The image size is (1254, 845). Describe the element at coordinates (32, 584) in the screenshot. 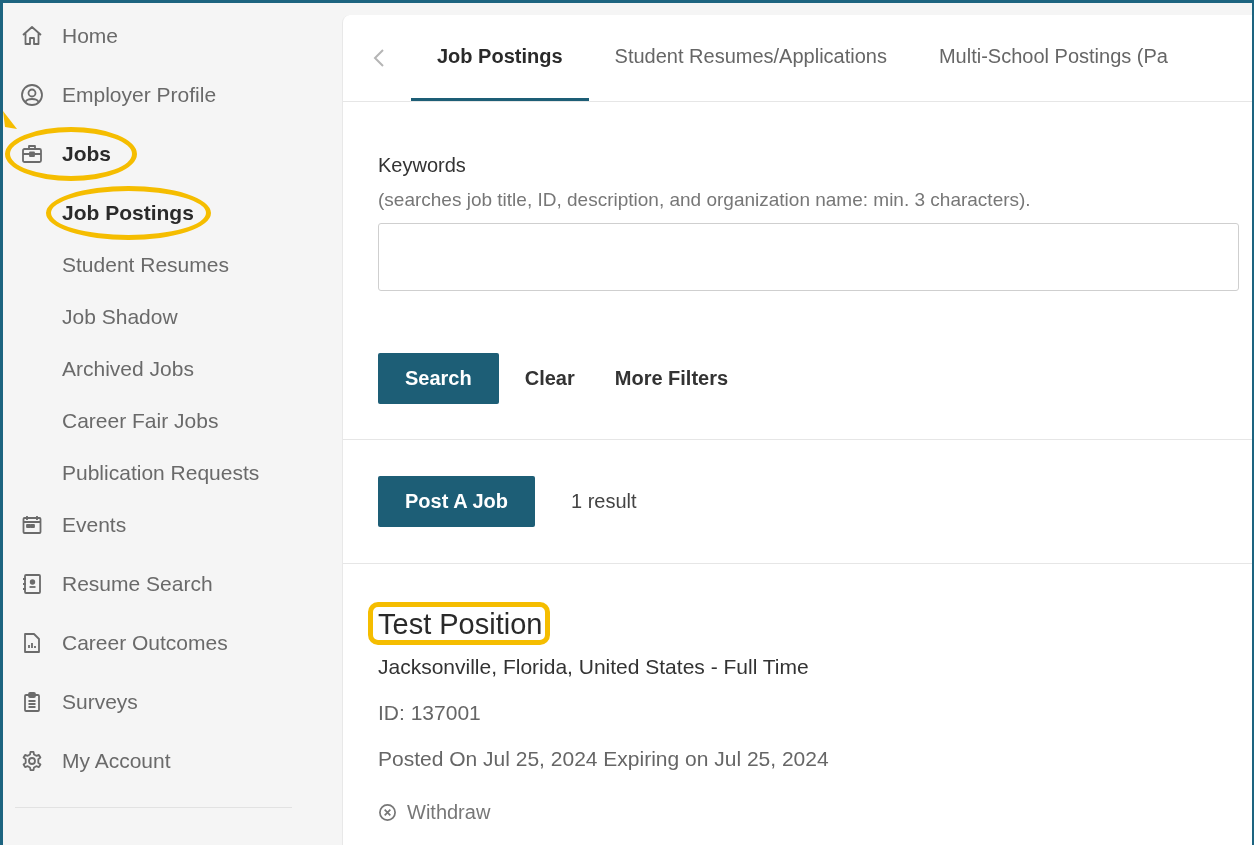

I see `contact-book-icon` at that location.